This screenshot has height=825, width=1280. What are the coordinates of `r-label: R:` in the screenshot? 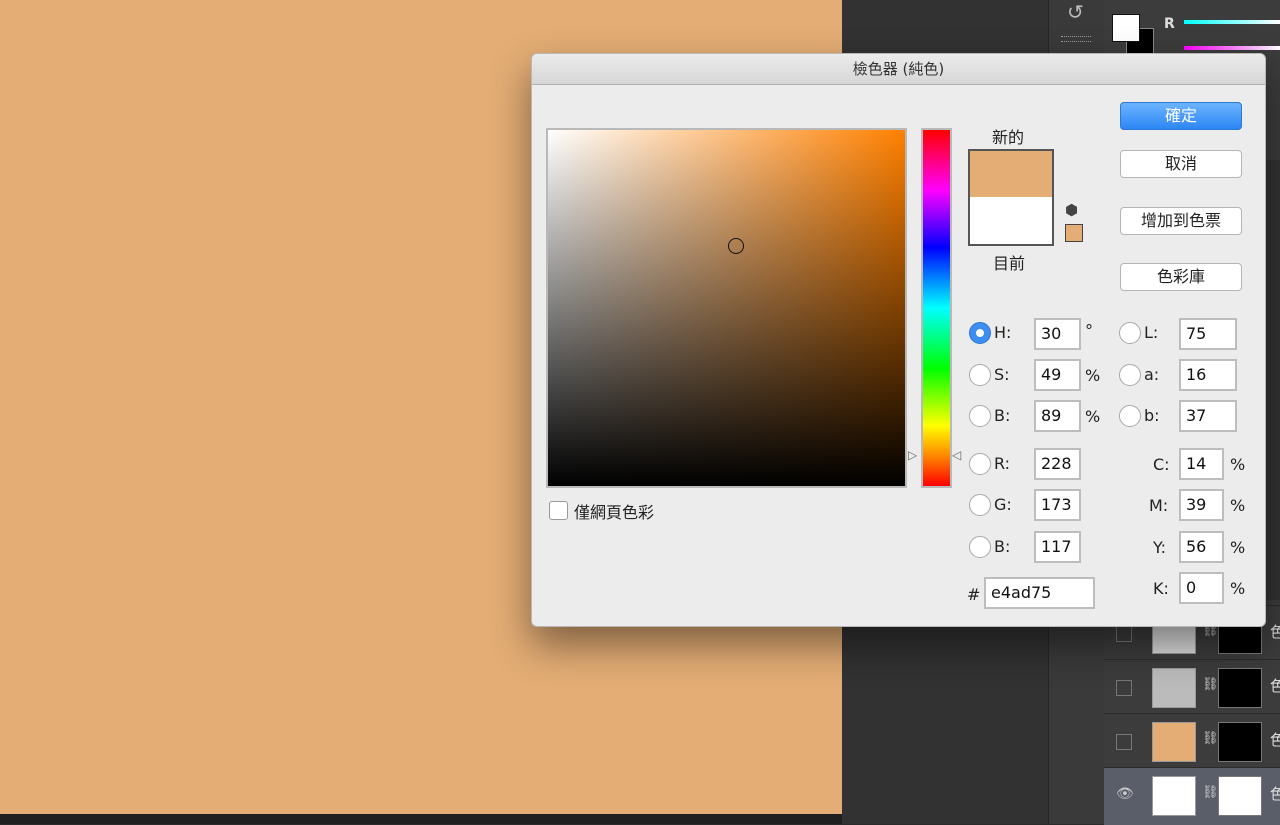 It's located at (1002, 463).